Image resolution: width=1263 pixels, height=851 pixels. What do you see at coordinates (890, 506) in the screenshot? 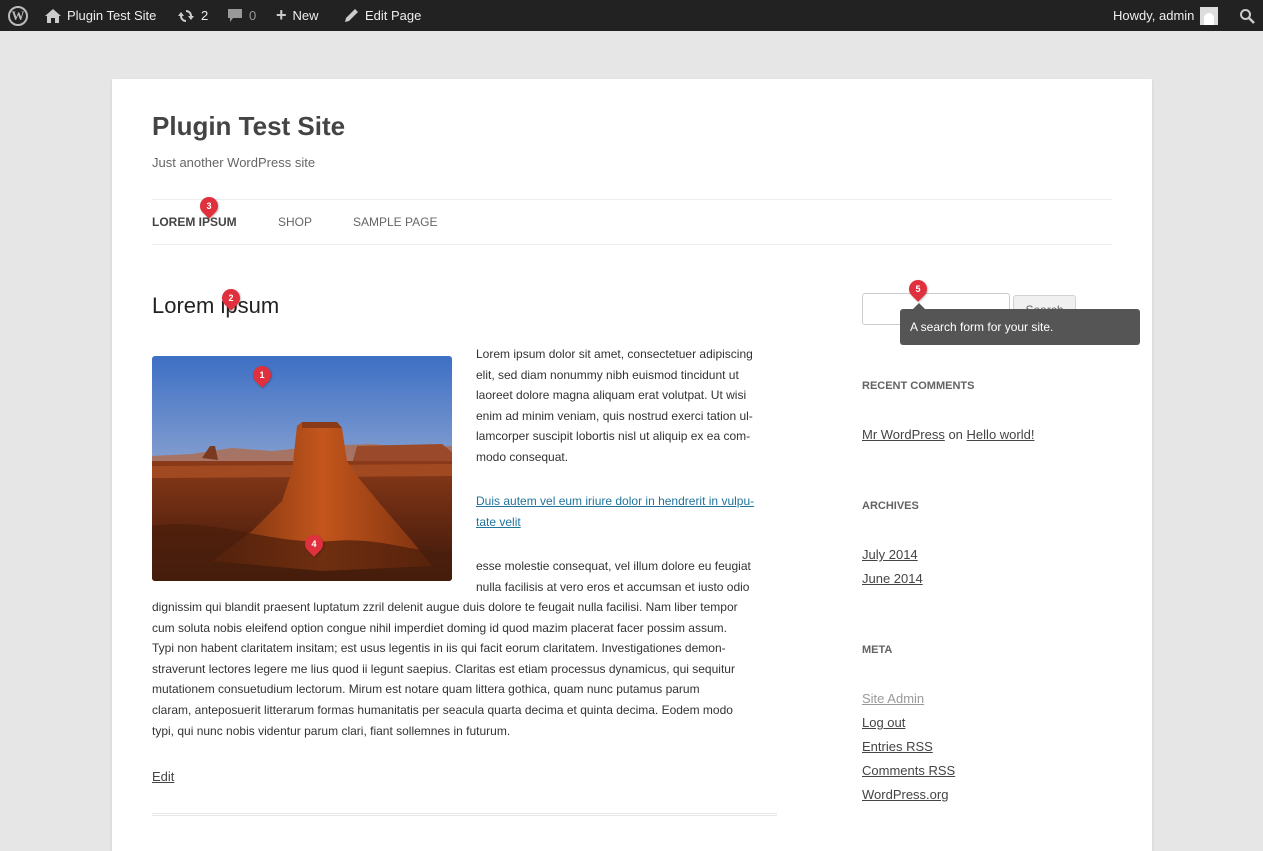
I see `archives-title: ARCHIVES` at bounding box center [890, 506].